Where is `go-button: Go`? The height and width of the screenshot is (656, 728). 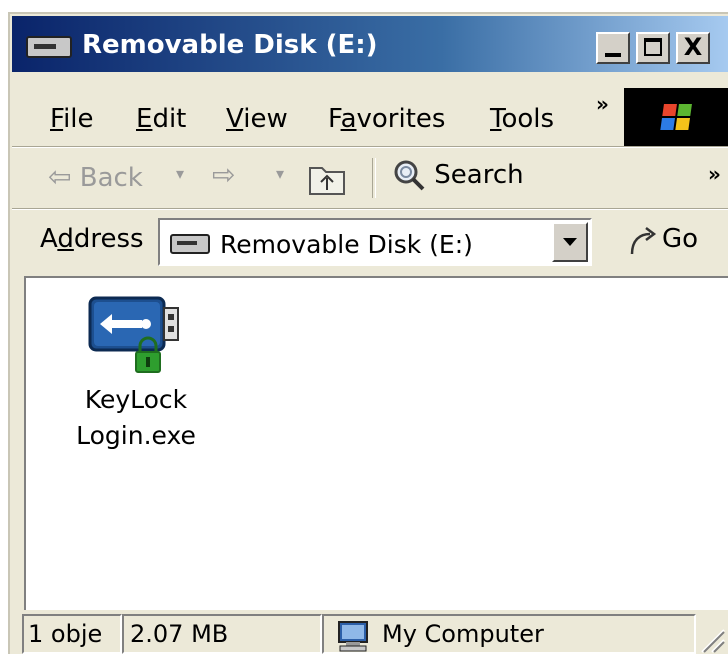 go-button: Go is located at coordinates (680, 239).